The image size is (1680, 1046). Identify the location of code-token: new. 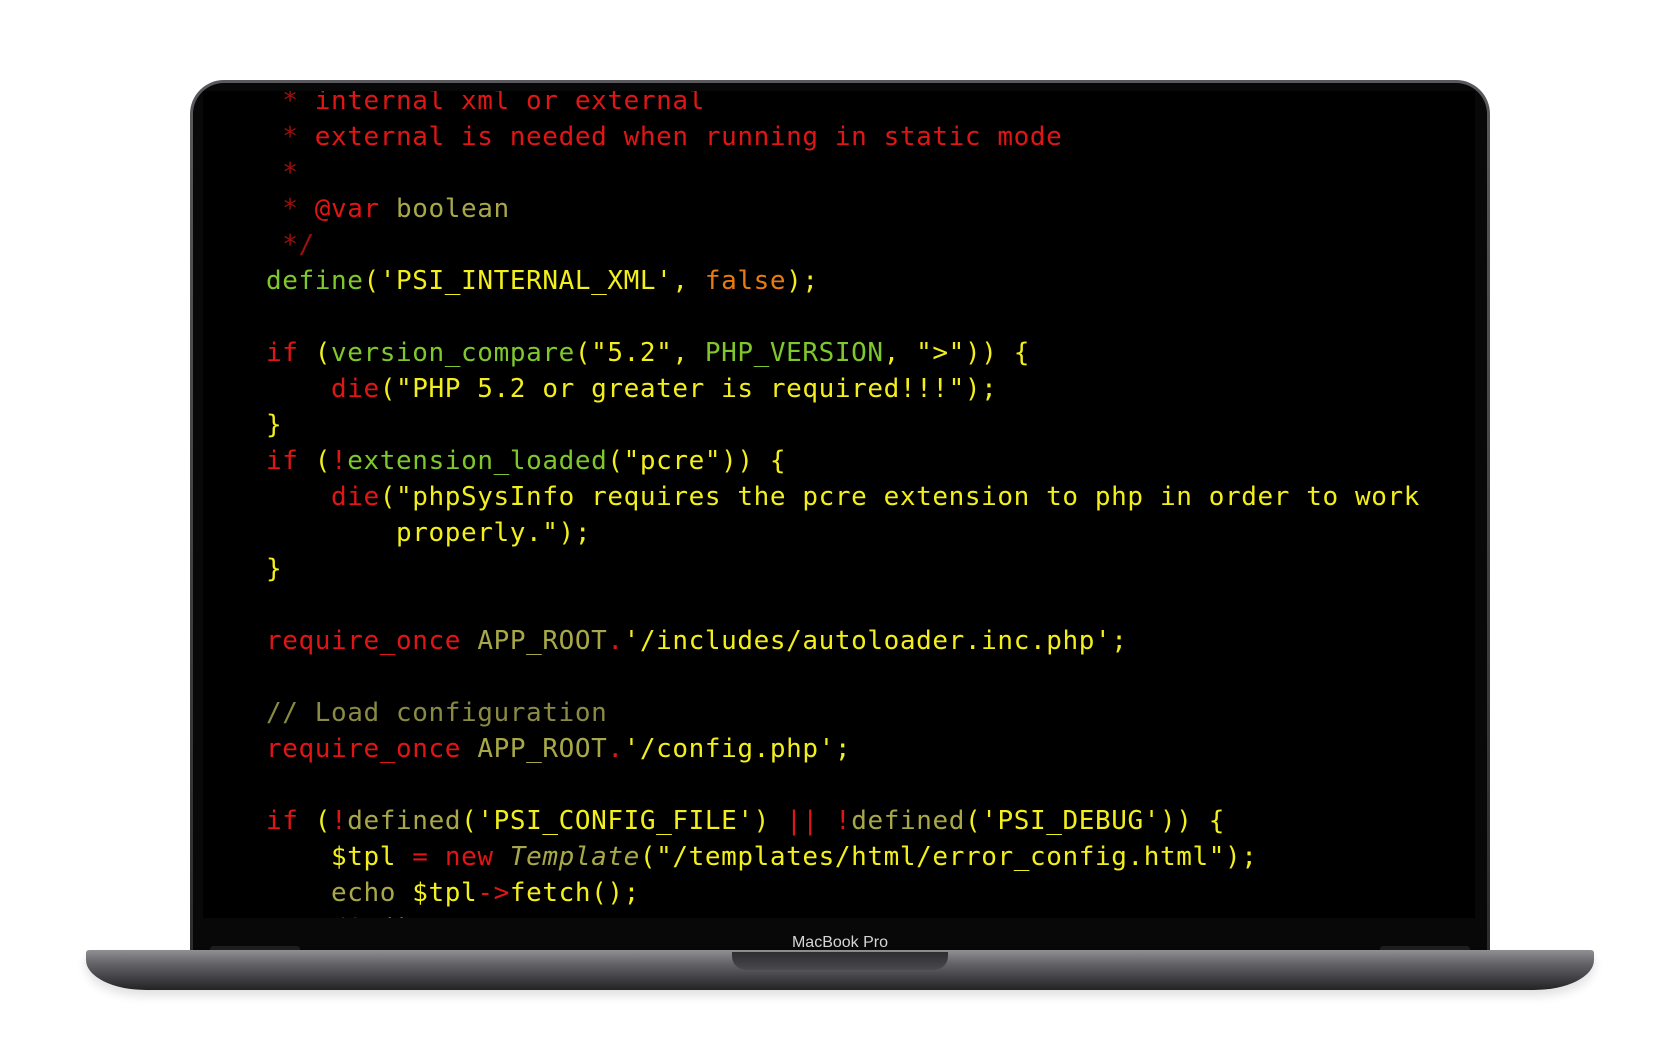
(469, 857).